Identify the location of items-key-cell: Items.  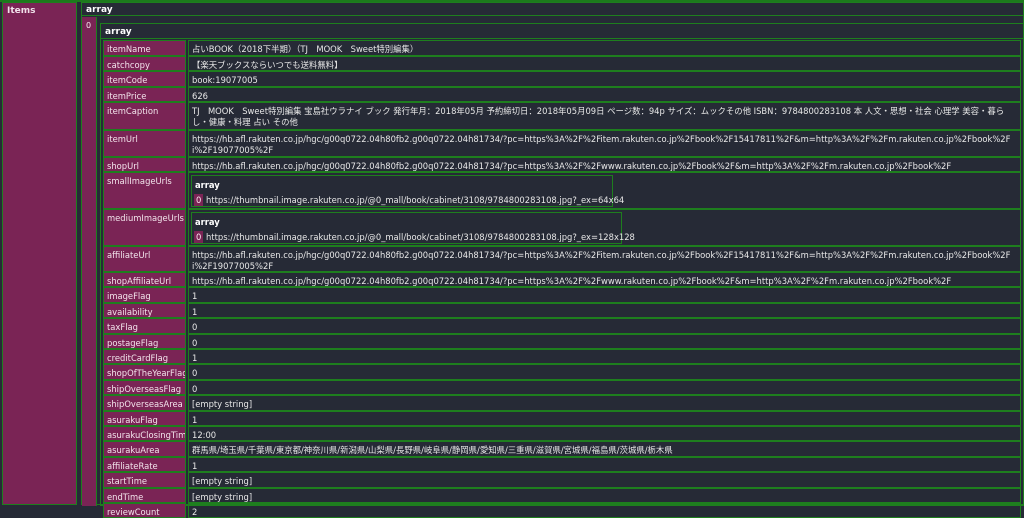
(39, 253).